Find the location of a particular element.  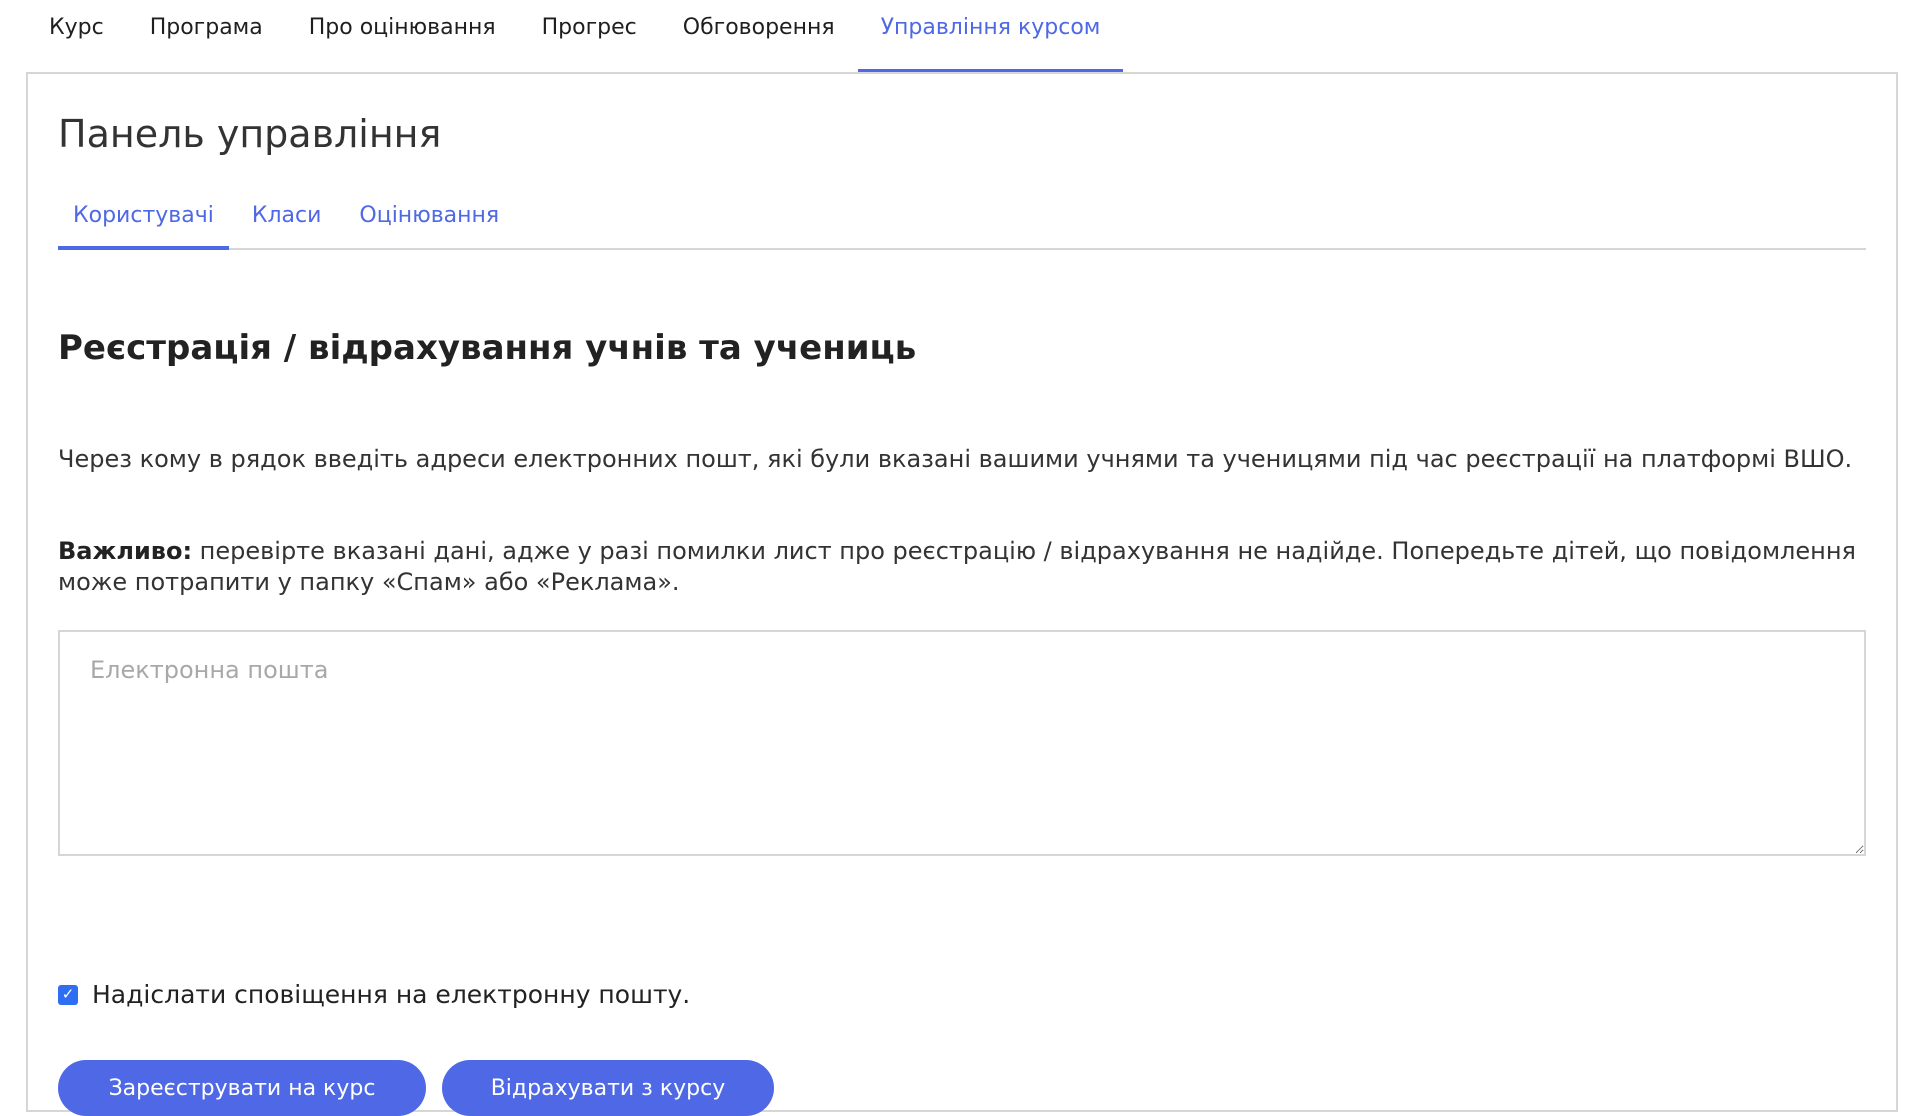

unenroll-button: Відрахувати з курсу is located at coordinates (608, 1088).